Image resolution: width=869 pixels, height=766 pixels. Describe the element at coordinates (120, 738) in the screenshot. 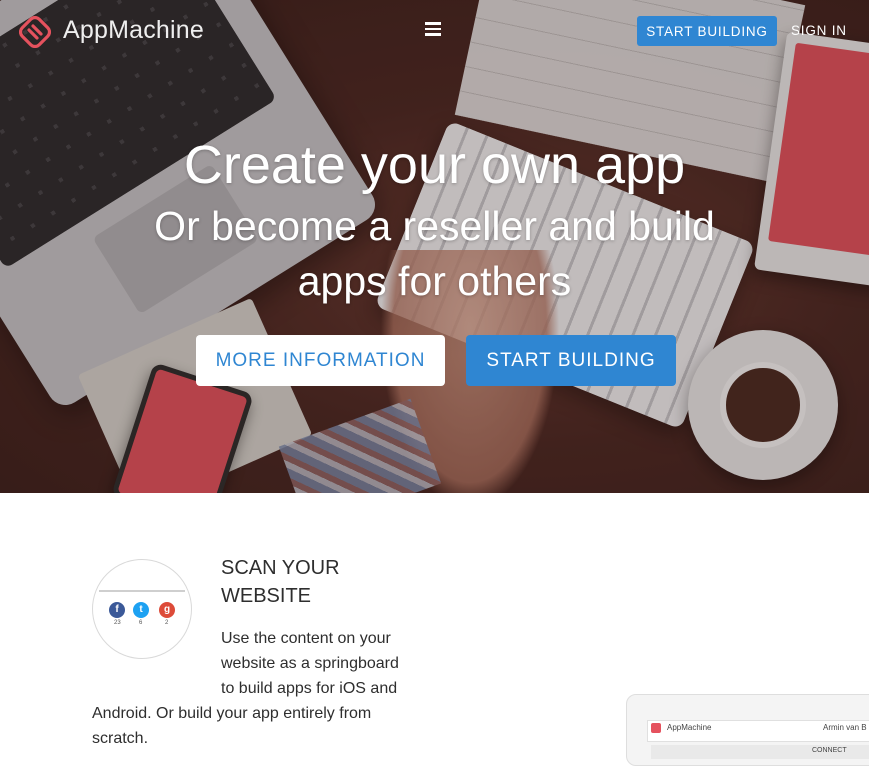

I see `feature-body-line: scratch.` at that location.